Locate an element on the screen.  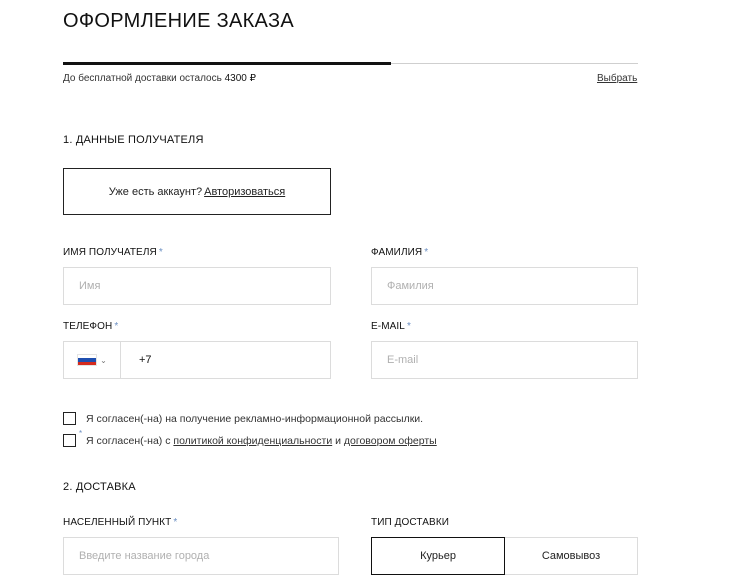
email-input is located at coordinates (504, 360).